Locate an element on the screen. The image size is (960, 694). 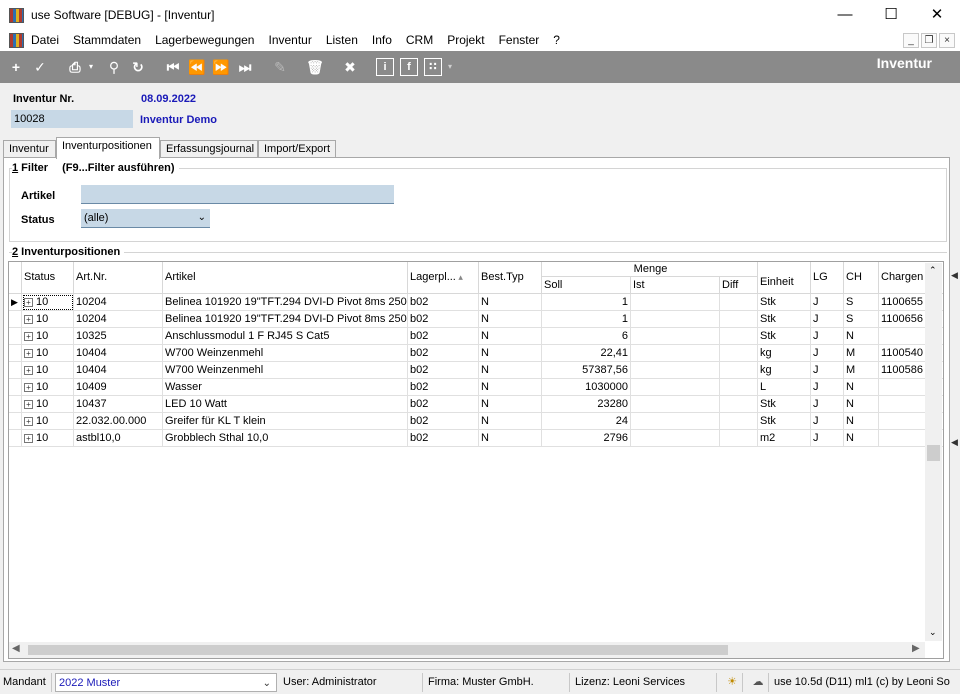
artikel-filter-input is located at coordinates (237, 194).